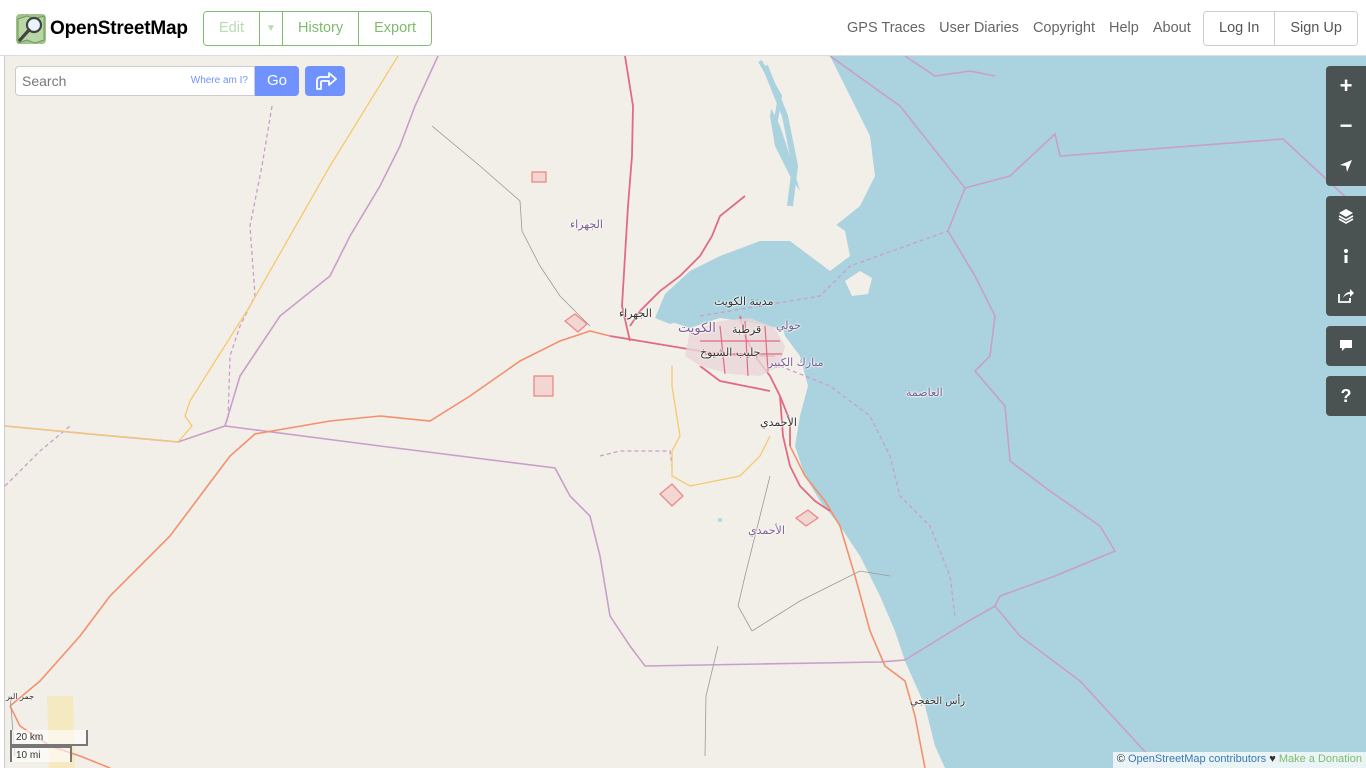  Describe the element at coordinates (1120, 759) in the screenshot. I see `copyright-symbol: ©` at that location.